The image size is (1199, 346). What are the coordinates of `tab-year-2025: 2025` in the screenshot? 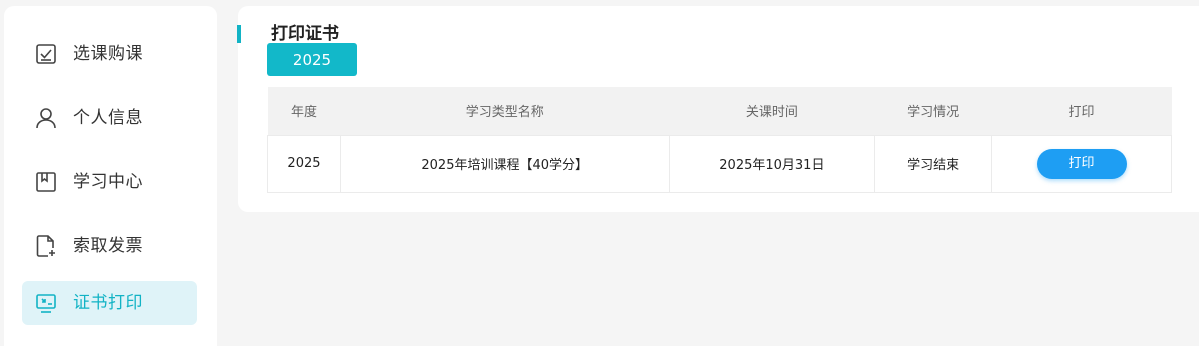 It's located at (312, 59).